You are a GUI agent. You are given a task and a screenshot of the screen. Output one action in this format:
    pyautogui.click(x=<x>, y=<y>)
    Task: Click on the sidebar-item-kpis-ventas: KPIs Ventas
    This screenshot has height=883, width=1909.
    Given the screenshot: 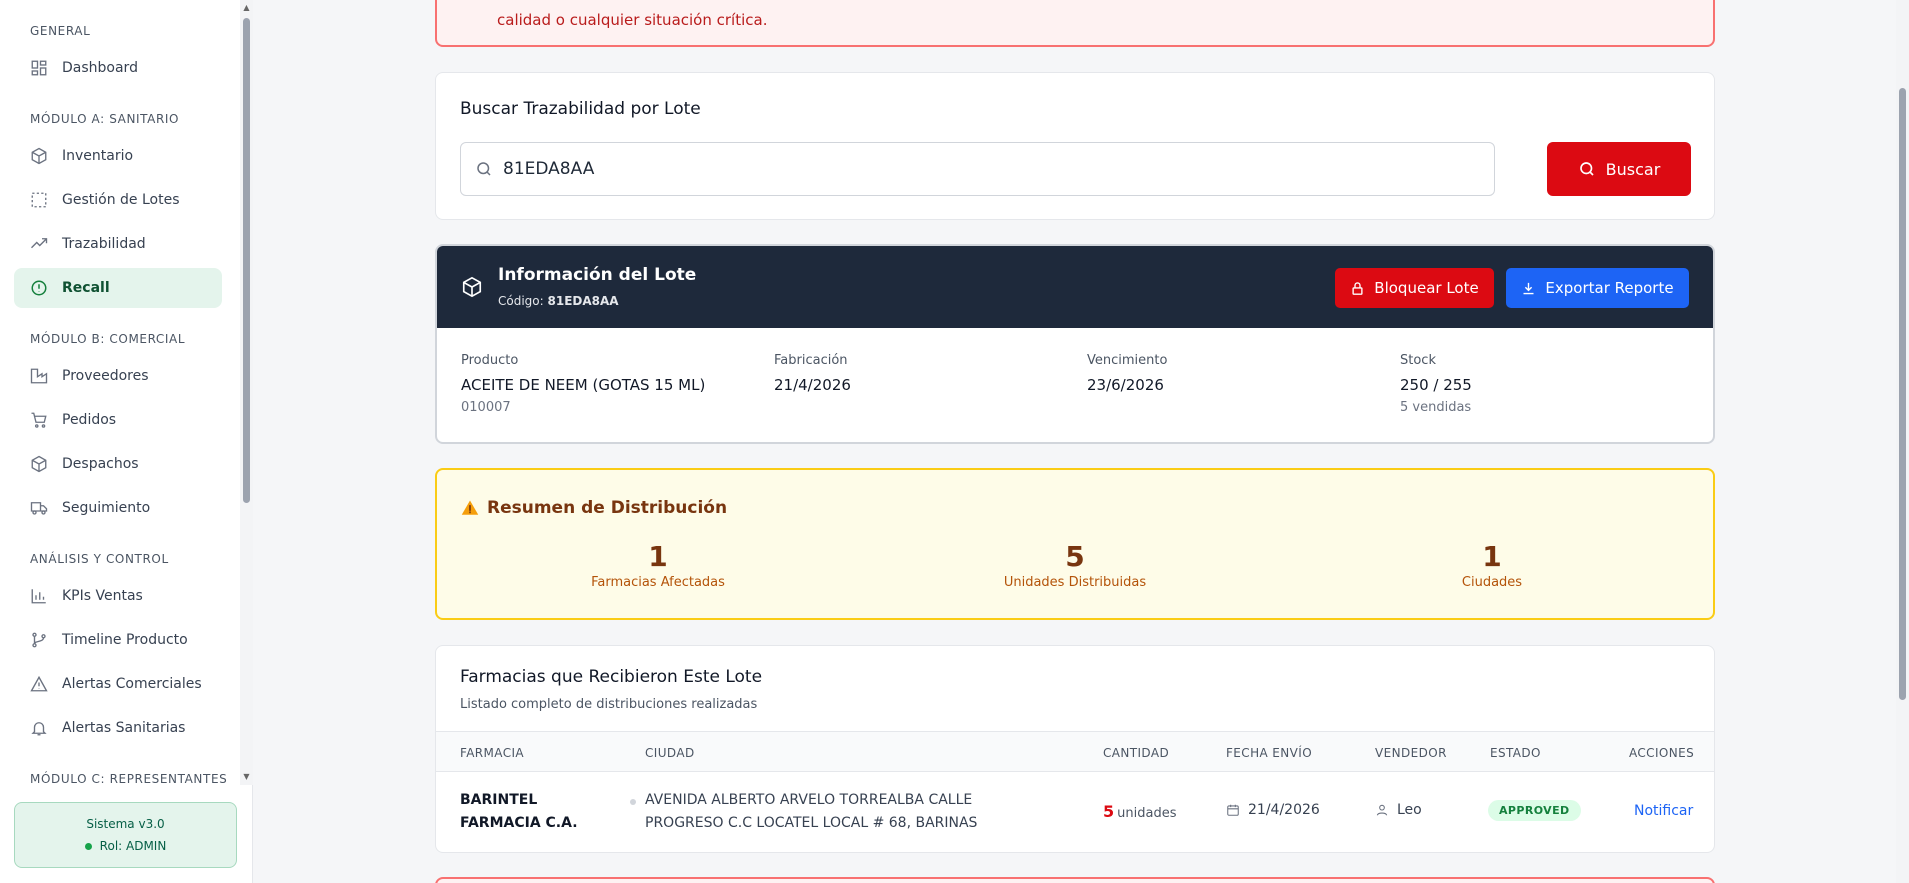 What is the action you would take?
    pyautogui.click(x=118, y=596)
    